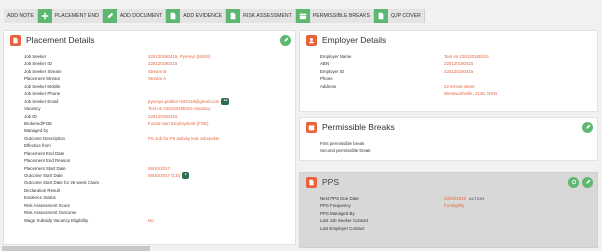  What do you see at coordinates (331, 182) in the screenshot?
I see `card-title: PPS` at bounding box center [331, 182].